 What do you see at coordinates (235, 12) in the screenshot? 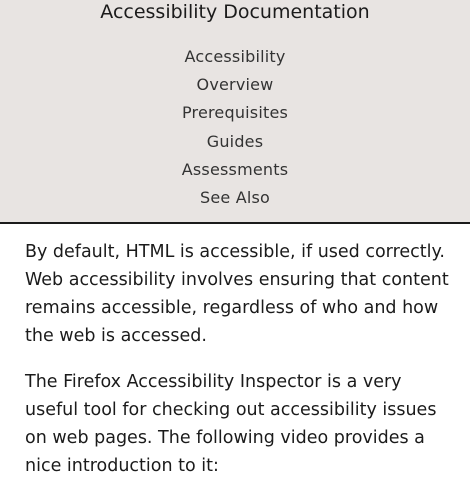
I see `nav-title: Accessibility Documentation` at bounding box center [235, 12].